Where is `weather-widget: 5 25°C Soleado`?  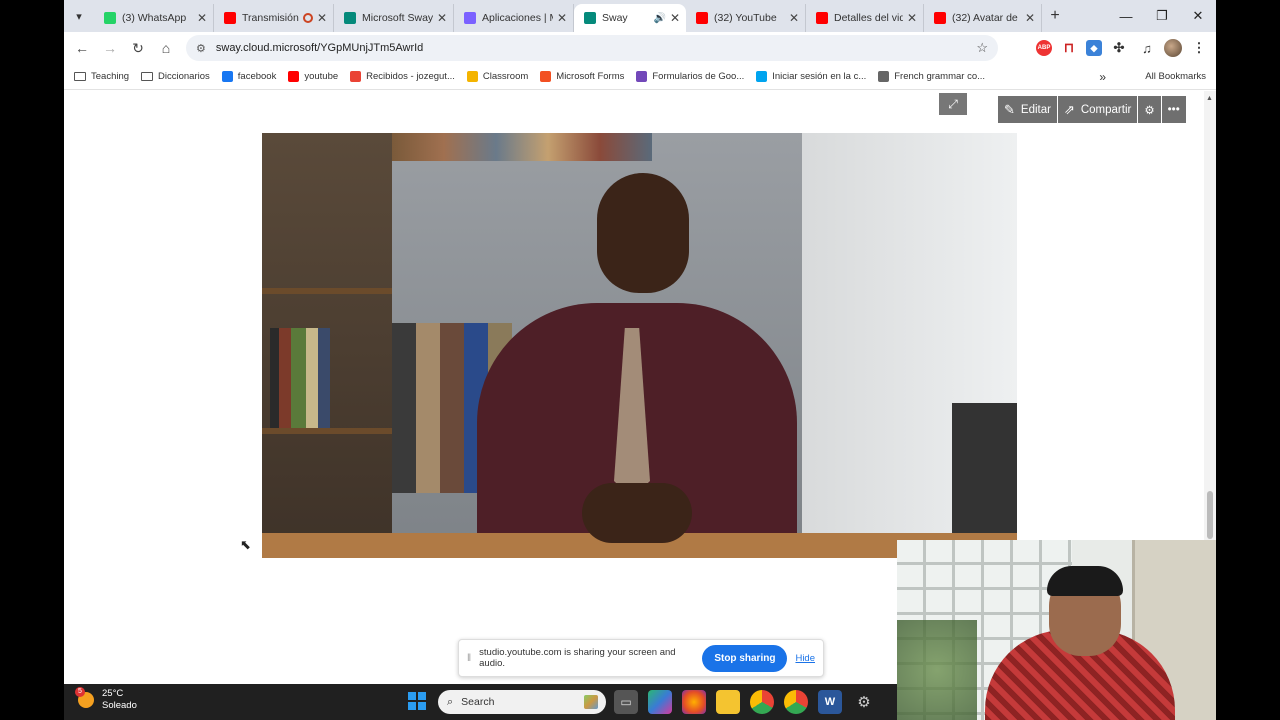
weather-widget: 5 25°C Soleado is located at coordinates (106, 699).